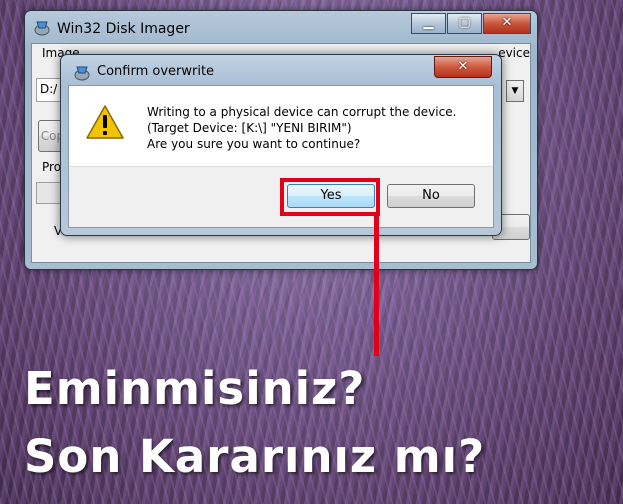  What do you see at coordinates (507, 23) in the screenshot?
I see `close-button: ✕` at bounding box center [507, 23].